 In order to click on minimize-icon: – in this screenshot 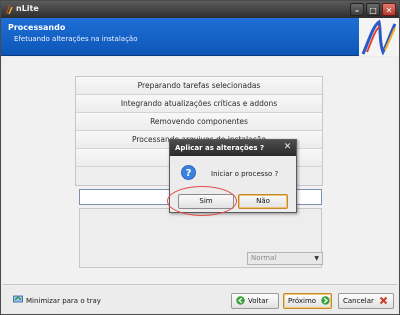, I will do `click(357, 9)`.